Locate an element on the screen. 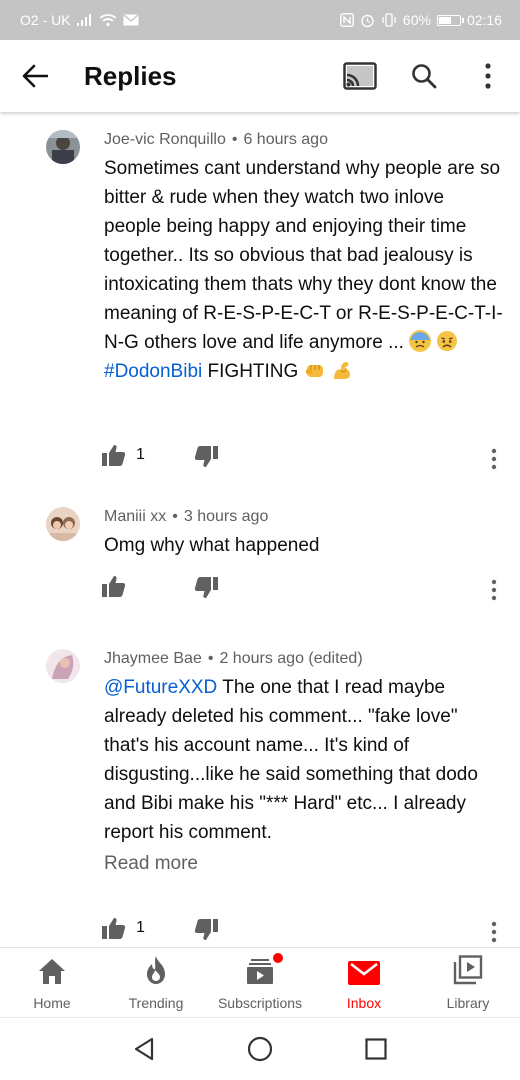 This screenshot has width=520, height=1080. back-triangle-icon is located at coordinates (144, 1049).